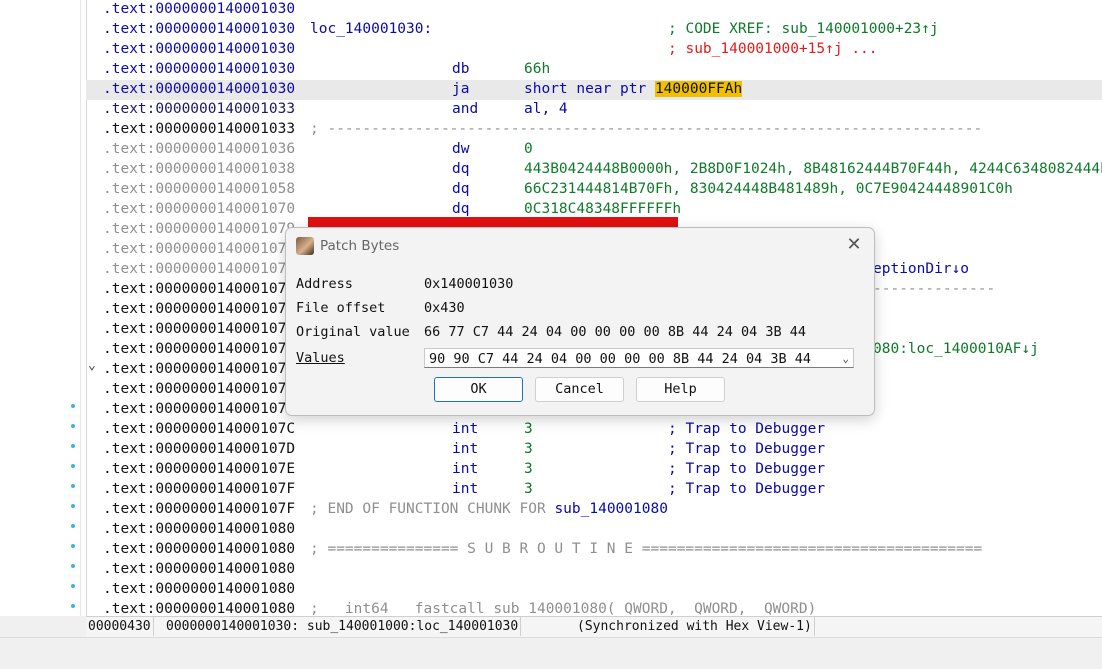 The image size is (1102, 669). Describe the element at coordinates (461, 149) in the screenshot. I see `mnemonic: dw` at that location.